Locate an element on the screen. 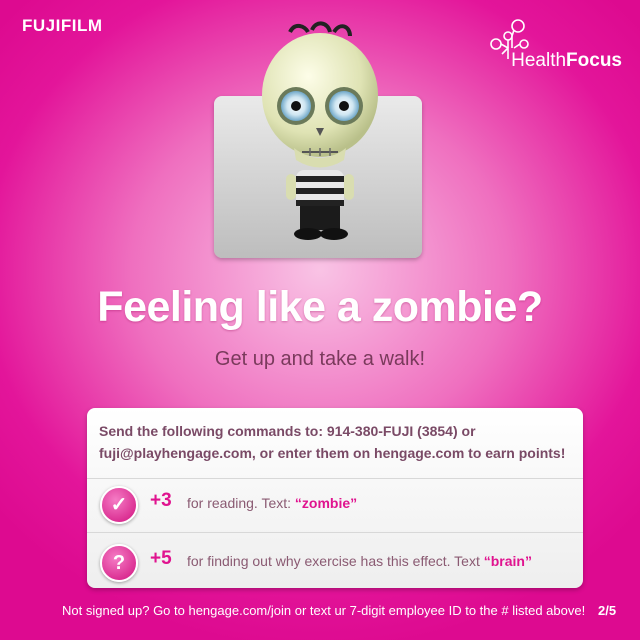 Image resolution: width=640 pixels, height=640 pixels. health-focus-wordmark: HealthFocus is located at coordinates (566, 60).